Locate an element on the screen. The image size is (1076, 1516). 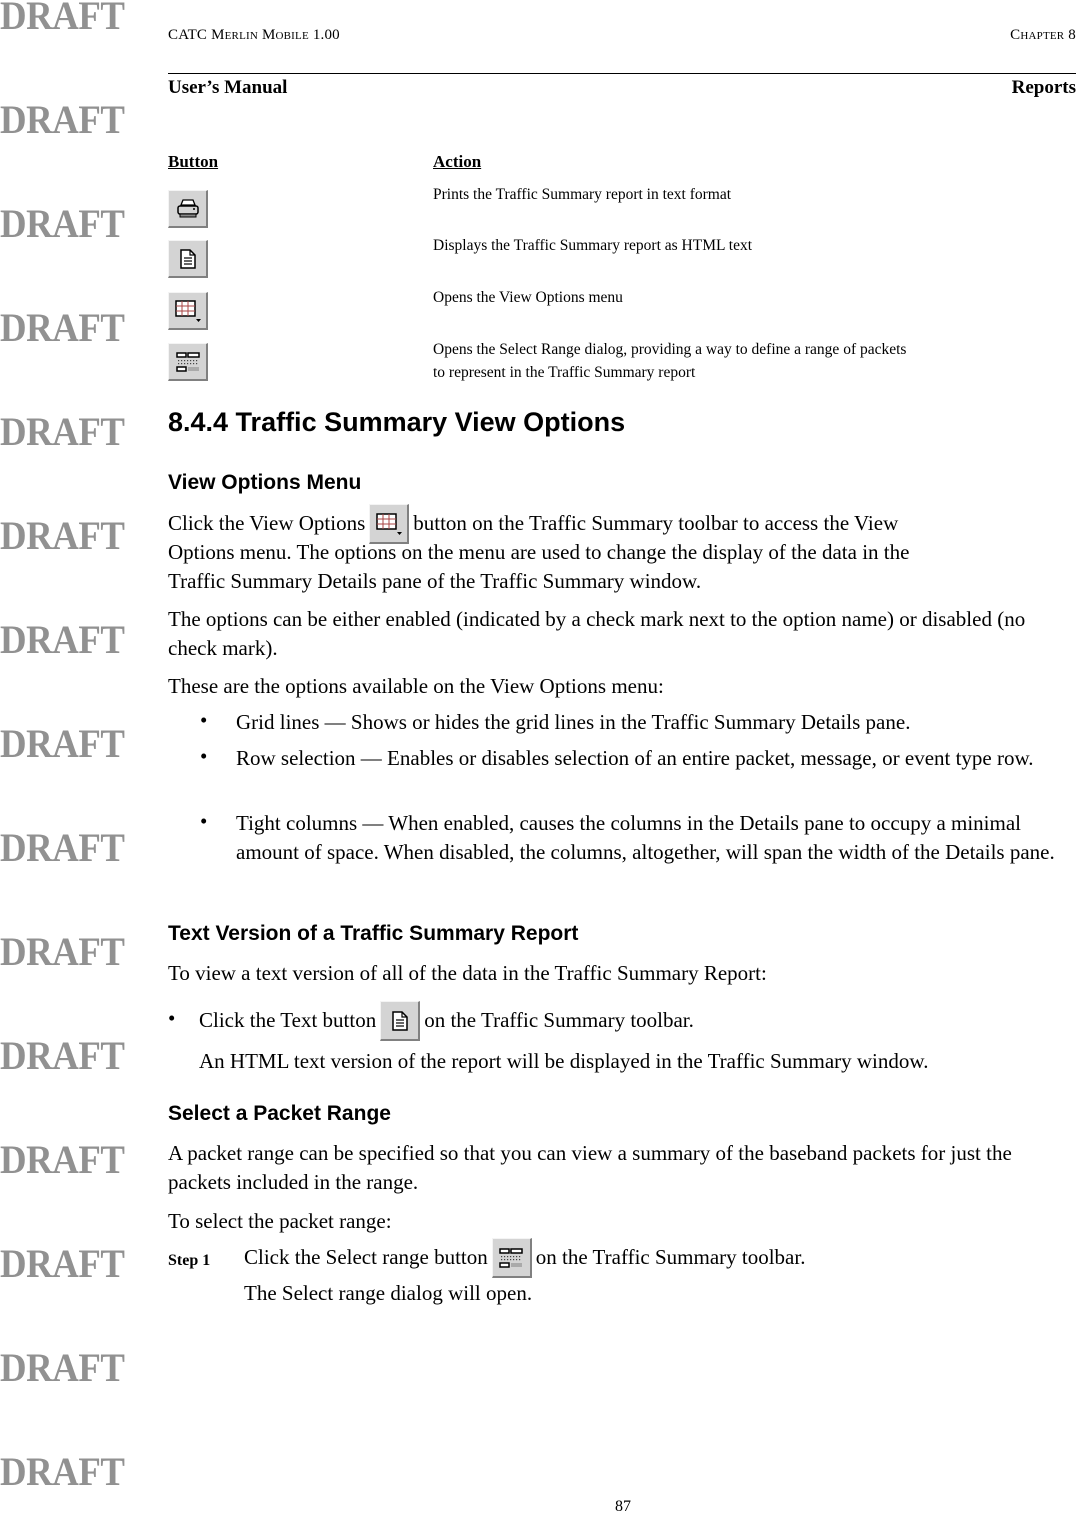
print-button is located at coordinates (188, 209).